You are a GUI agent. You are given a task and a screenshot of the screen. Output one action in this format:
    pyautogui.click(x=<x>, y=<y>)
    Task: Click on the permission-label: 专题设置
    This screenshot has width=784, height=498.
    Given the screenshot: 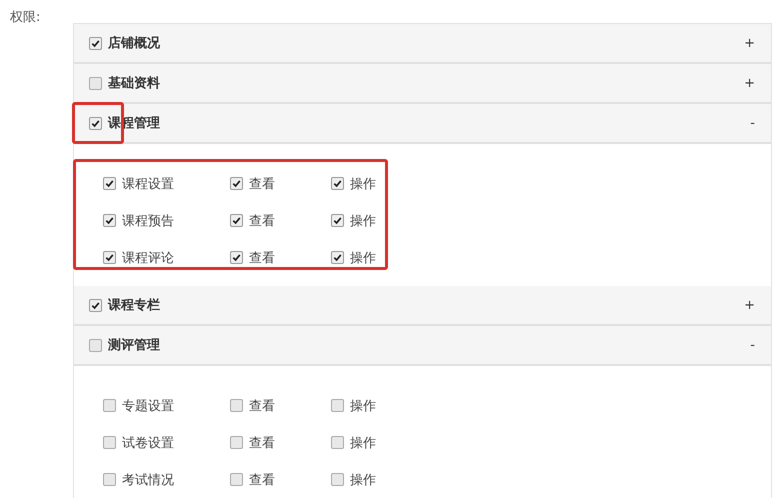 What is the action you would take?
    pyautogui.click(x=148, y=406)
    